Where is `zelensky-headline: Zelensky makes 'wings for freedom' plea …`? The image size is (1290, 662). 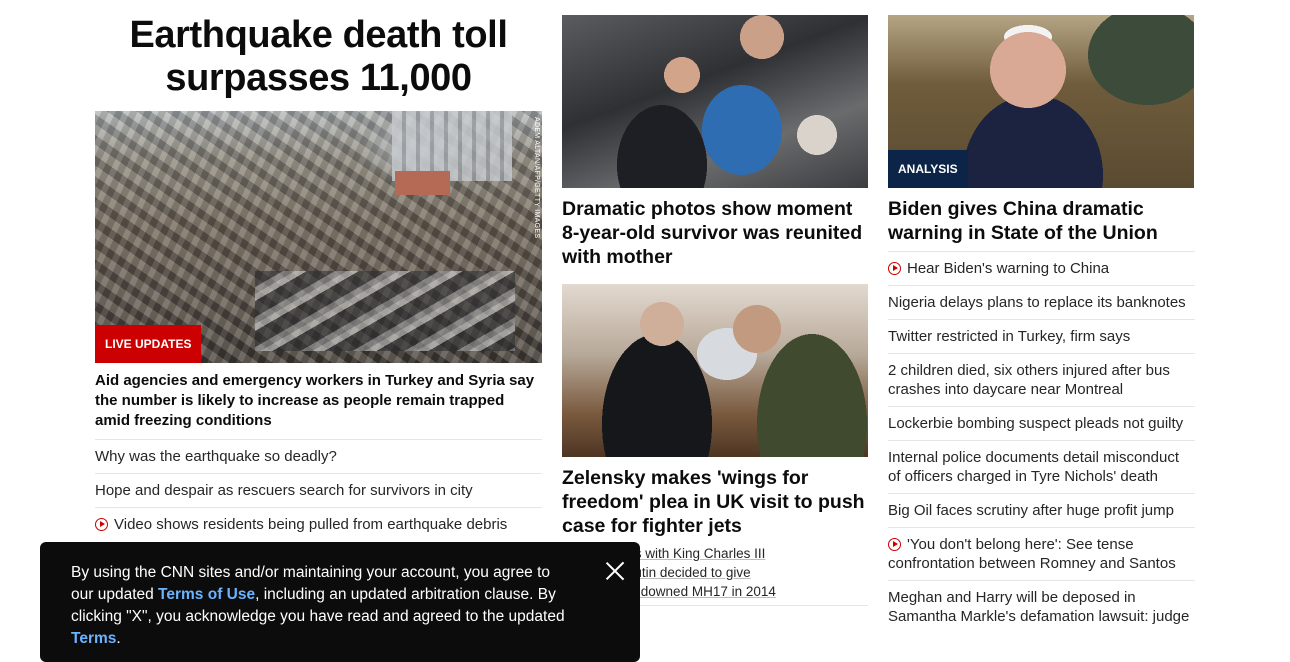
zelensky-headline: Zelensky makes 'wings for freedom' plea … is located at coordinates (715, 502).